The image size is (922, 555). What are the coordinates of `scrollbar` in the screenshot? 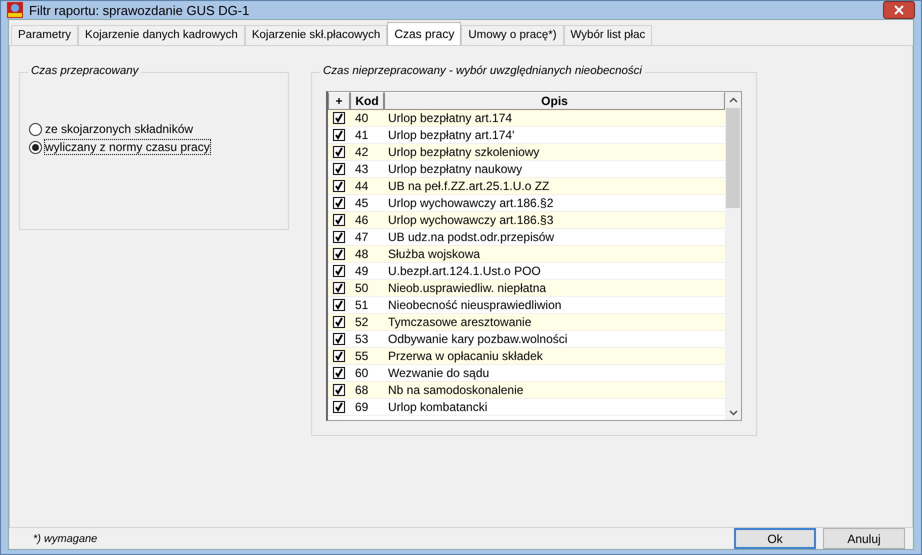 It's located at (733, 256).